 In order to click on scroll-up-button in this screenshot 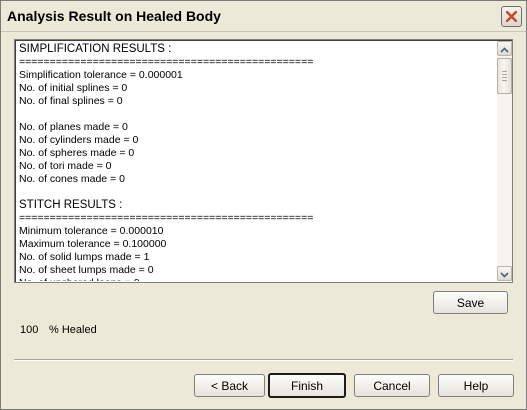, I will do `click(504, 48)`.